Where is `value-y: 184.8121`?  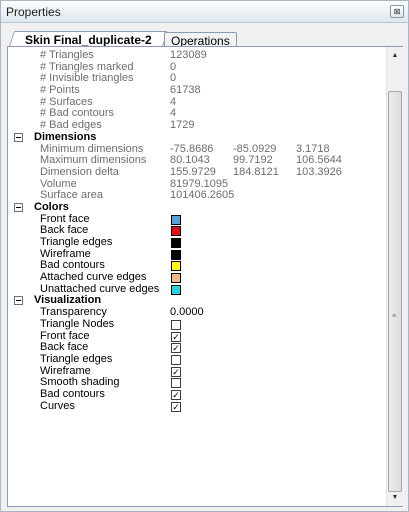 value-y: 184.8121 is located at coordinates (256, 171).